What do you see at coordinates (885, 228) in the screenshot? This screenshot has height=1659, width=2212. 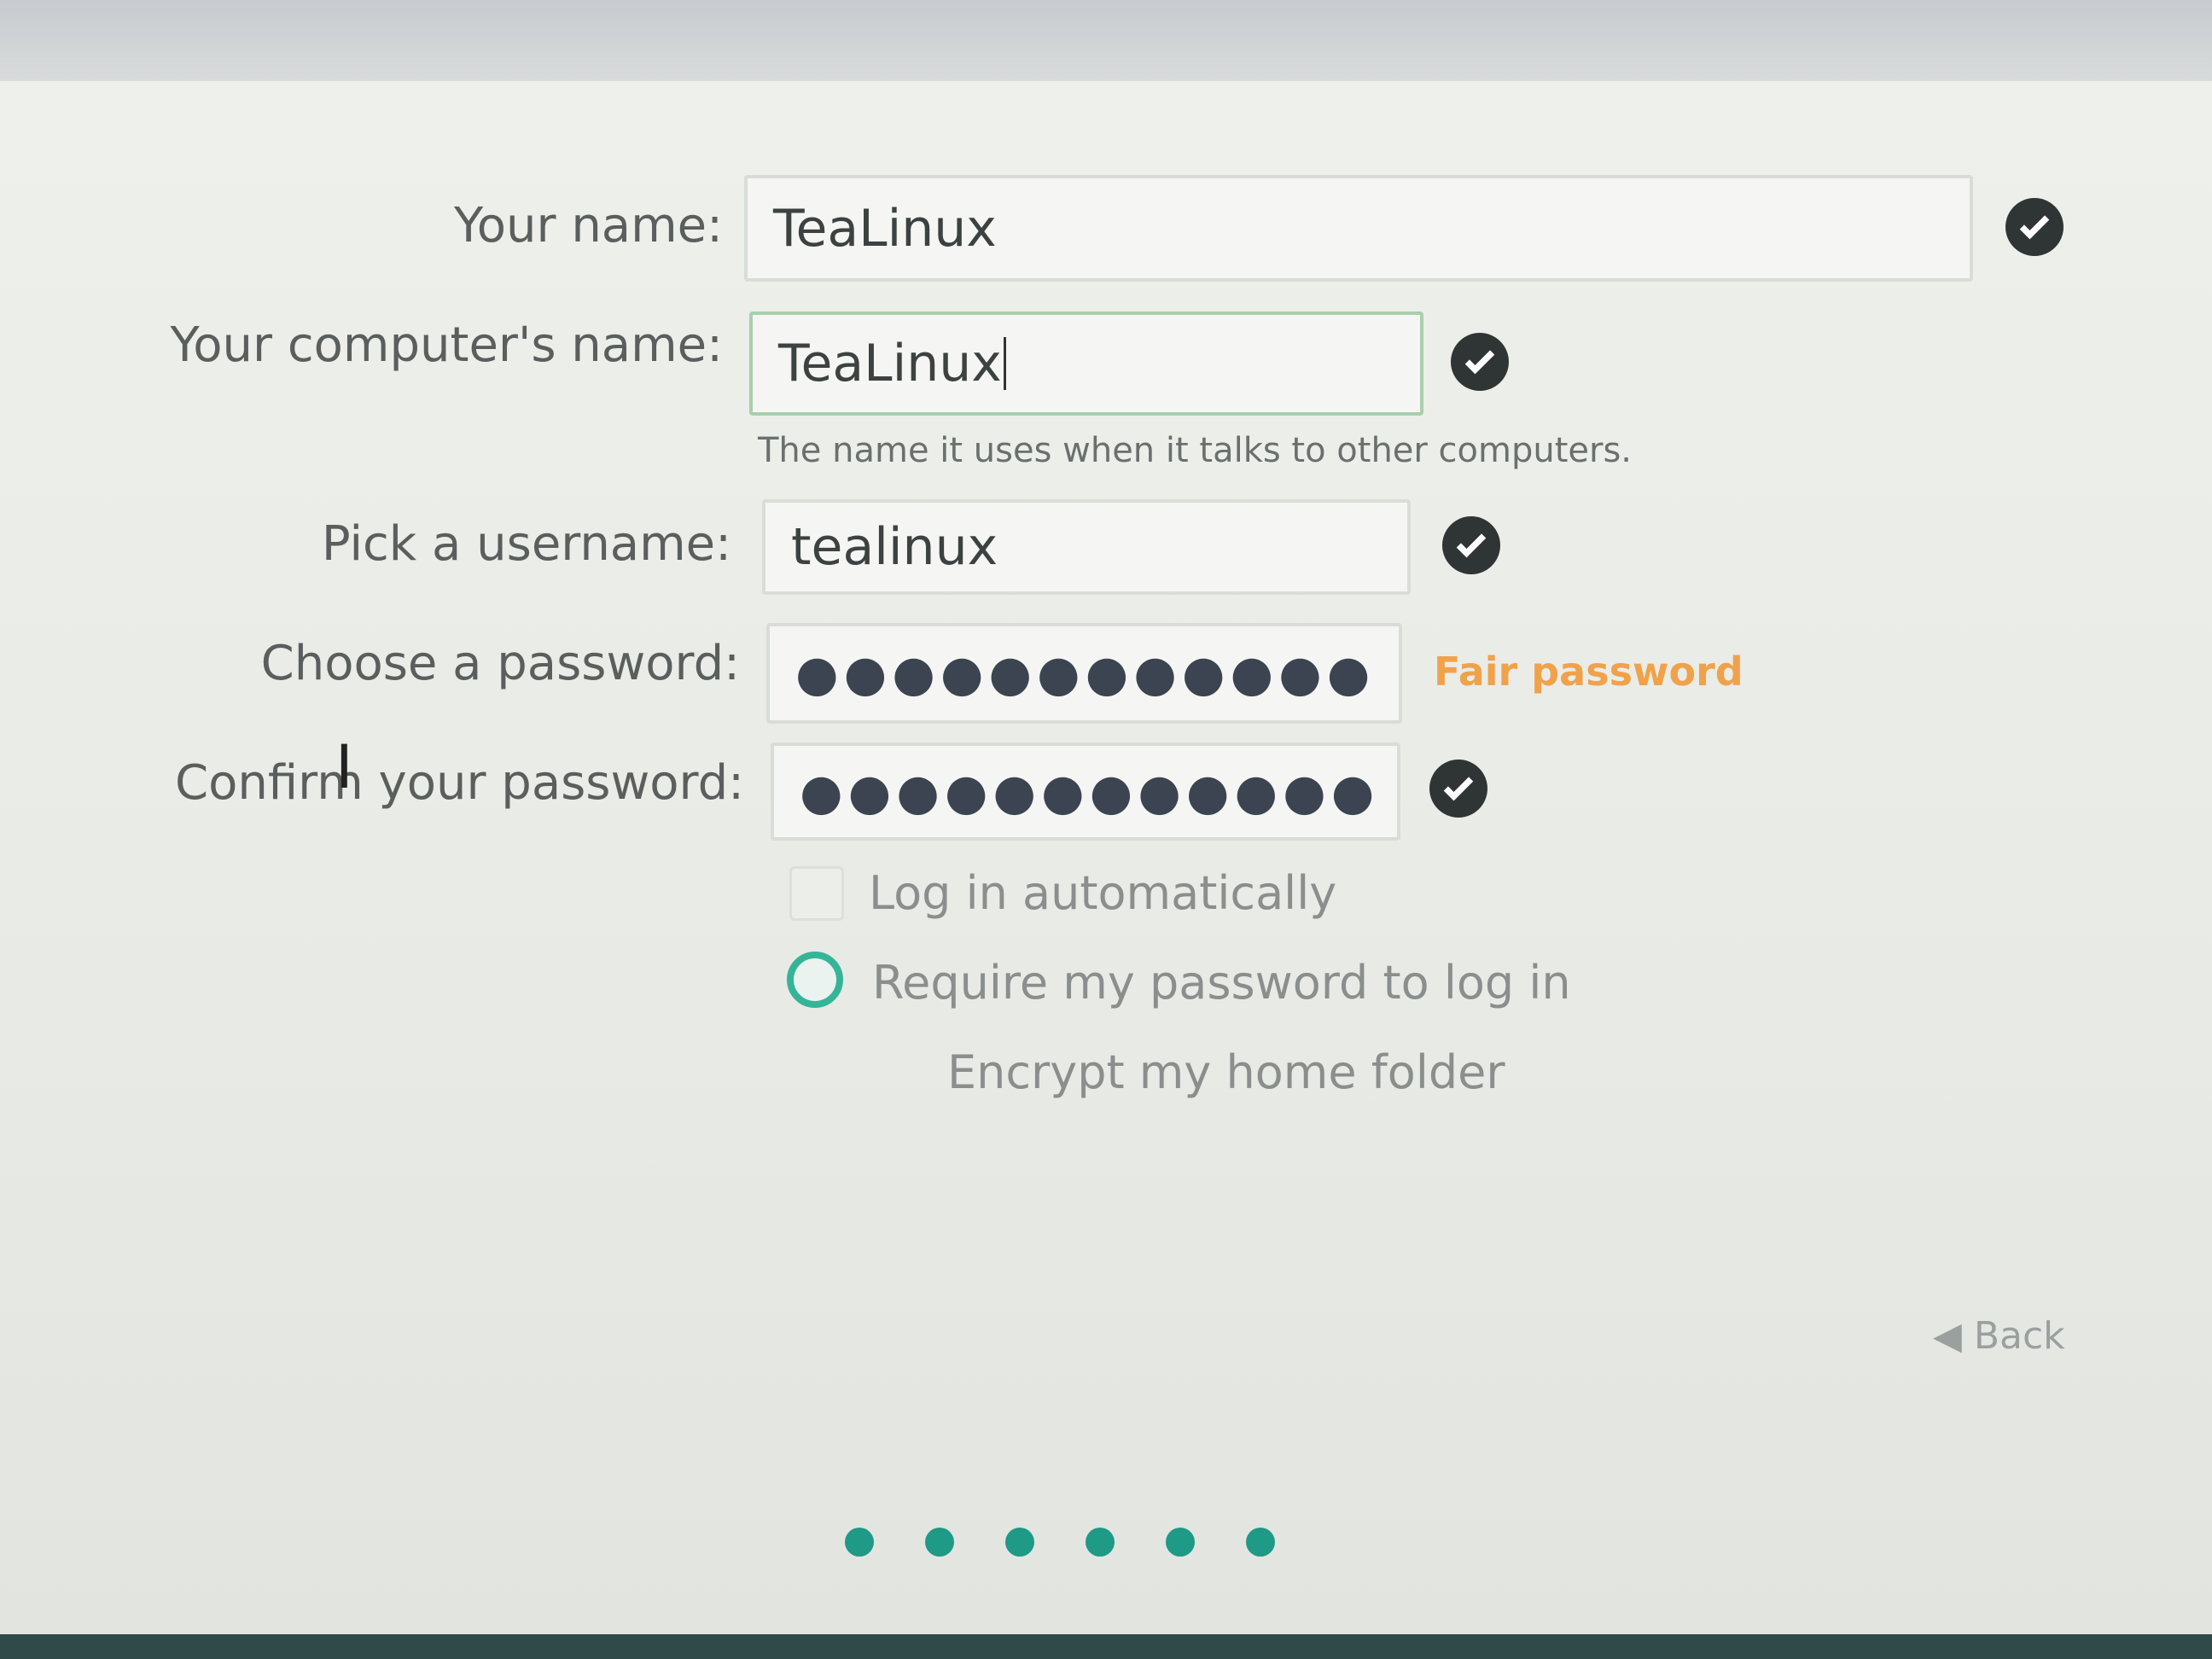 I see `your-name-value: TeaLinux` at bounding box center [885, 228].